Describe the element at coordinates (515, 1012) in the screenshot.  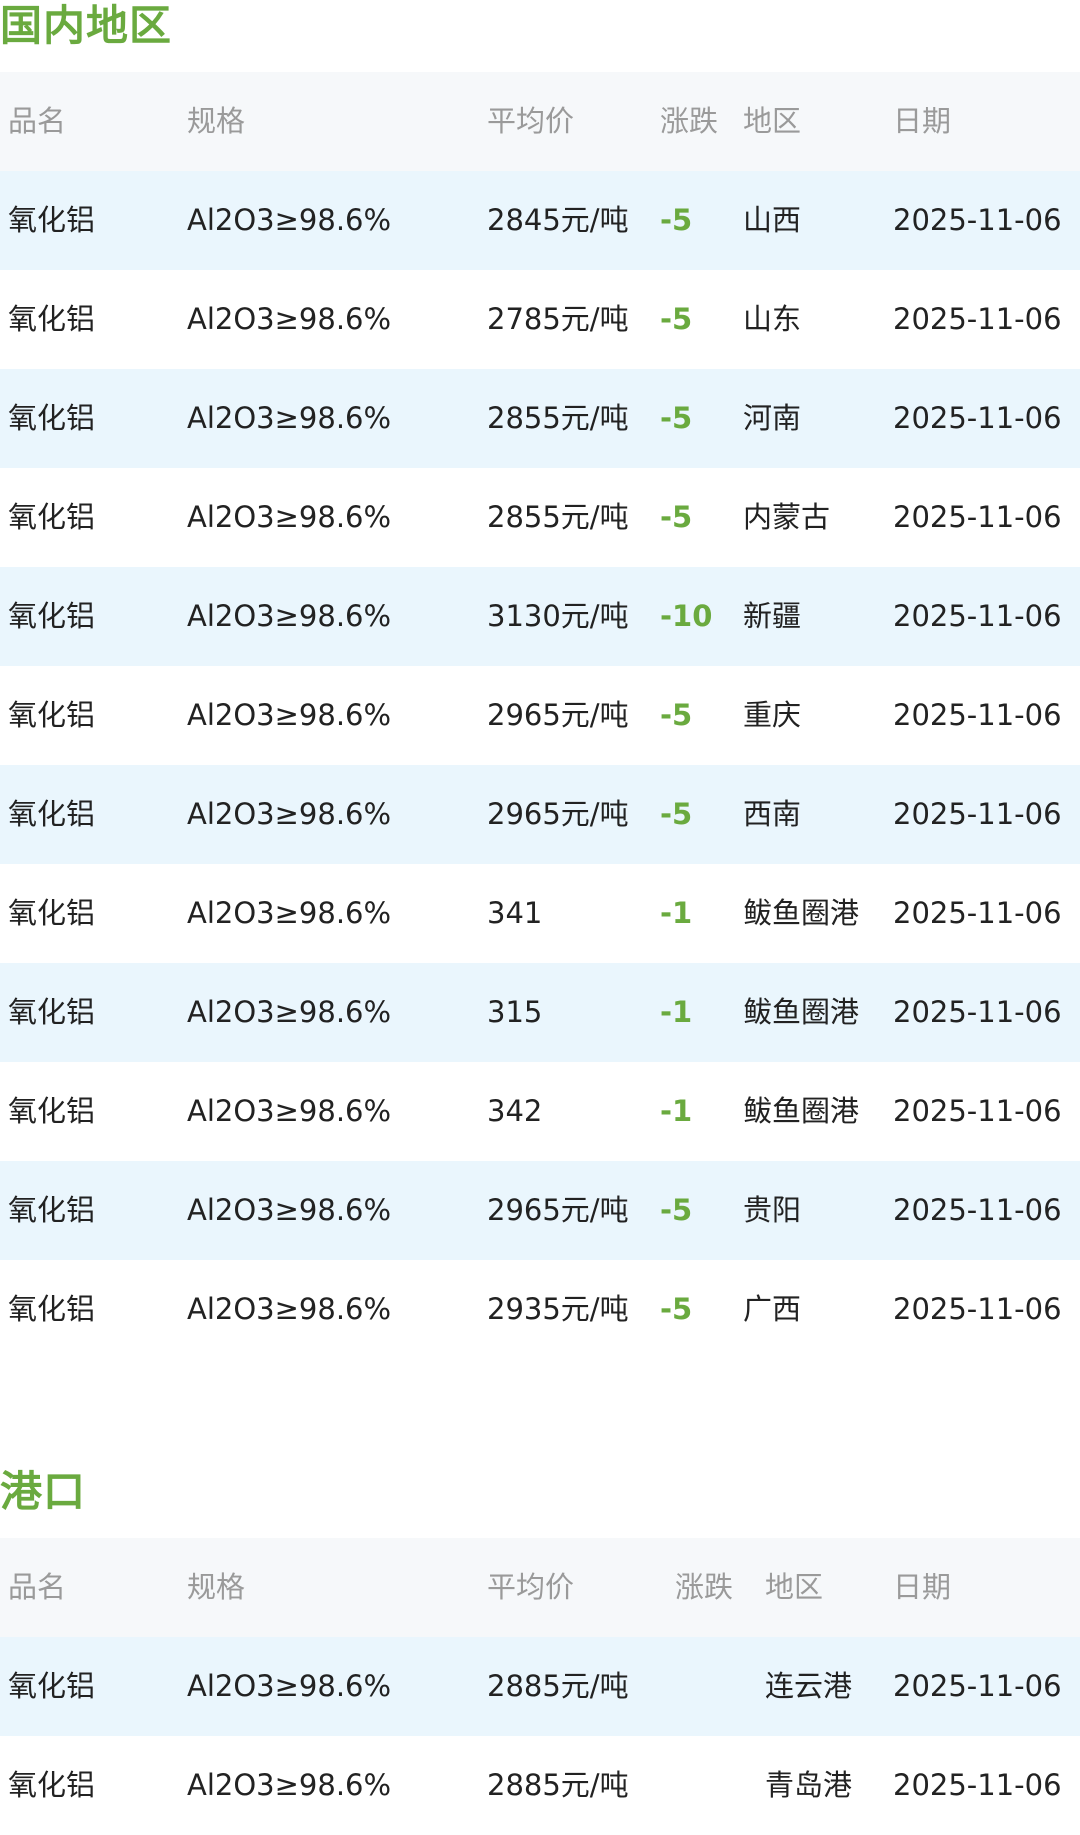
I see `cell-price: 315` at that location.